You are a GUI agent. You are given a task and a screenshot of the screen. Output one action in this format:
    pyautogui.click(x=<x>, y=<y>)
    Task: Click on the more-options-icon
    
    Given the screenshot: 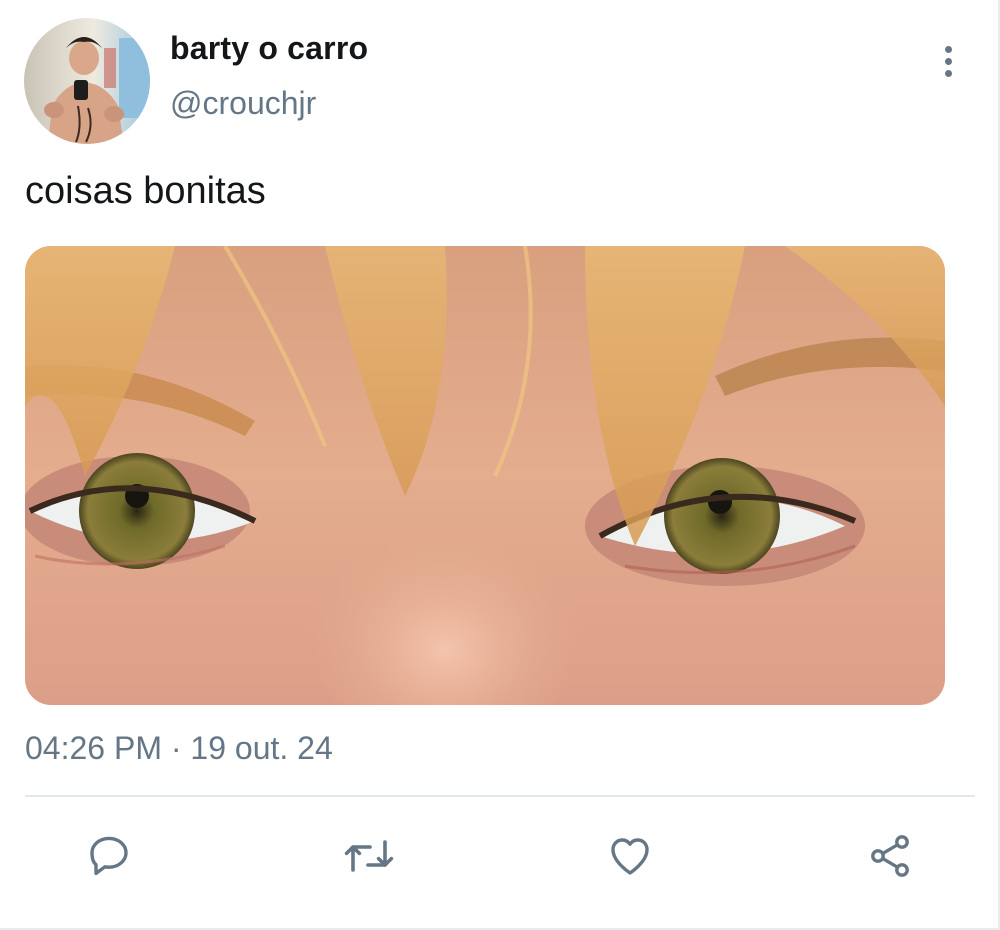 What is the action you would take?
    pyautogui.click(x=948, y=61)
    